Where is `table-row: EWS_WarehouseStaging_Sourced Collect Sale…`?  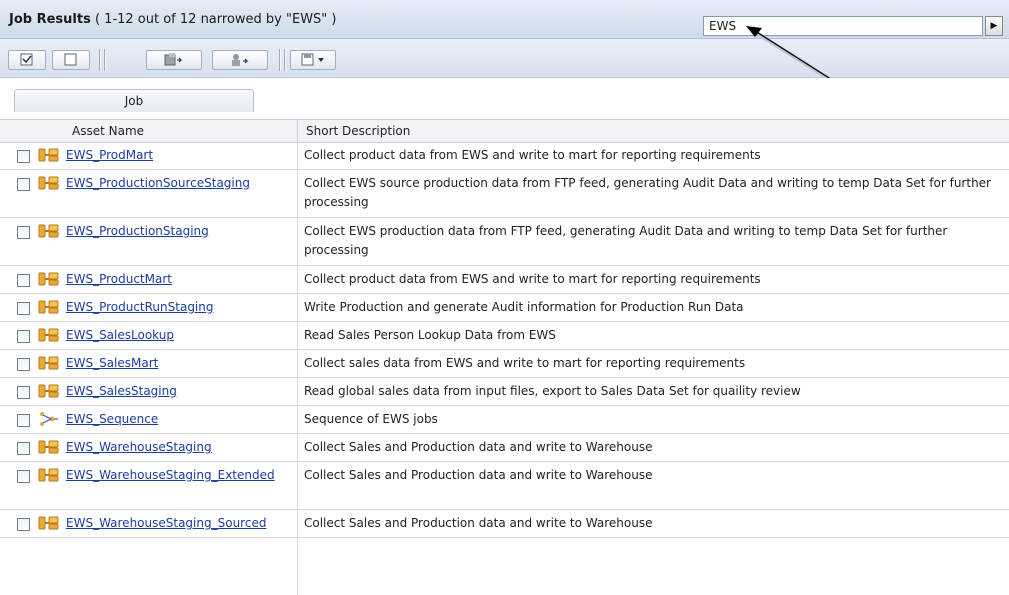
table-row: EWS_WarehouseStaging_Sourced Collect Sale… is located at coordinates (504, 524).